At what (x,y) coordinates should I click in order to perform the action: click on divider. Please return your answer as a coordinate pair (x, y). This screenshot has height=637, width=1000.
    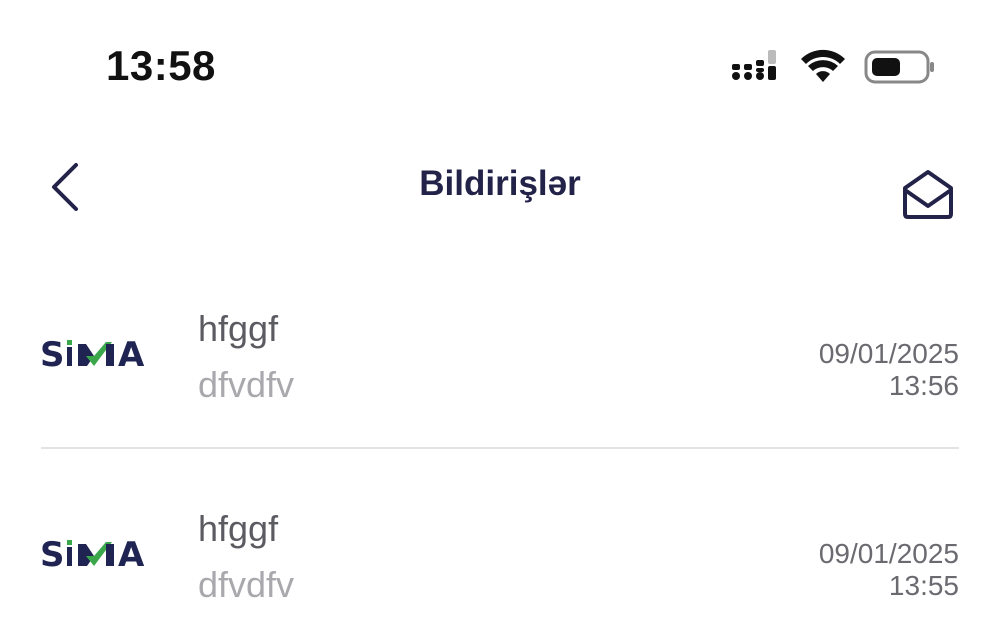
    Looking at the image, I should click on (500, 448).